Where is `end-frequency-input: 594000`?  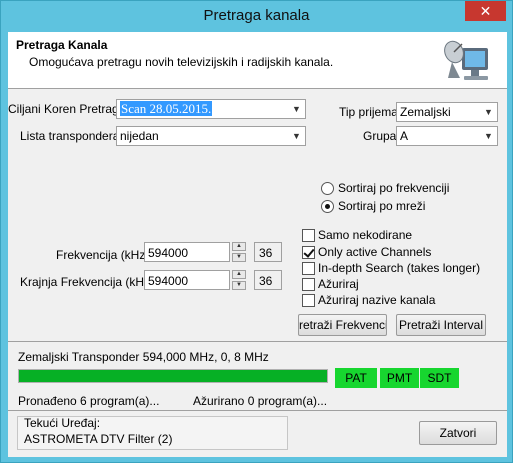
end-frequency-input: 594000 is located at coordinates (187, 280).